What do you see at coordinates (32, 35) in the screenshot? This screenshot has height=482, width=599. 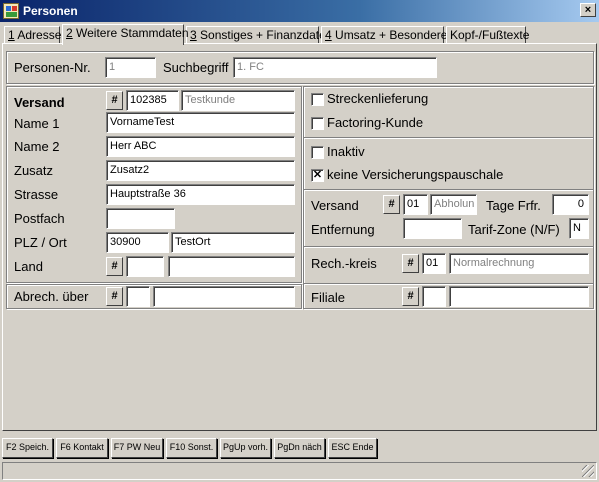 I see `tab-adresse: 1 Adresse` at bounding box center [32, 35].